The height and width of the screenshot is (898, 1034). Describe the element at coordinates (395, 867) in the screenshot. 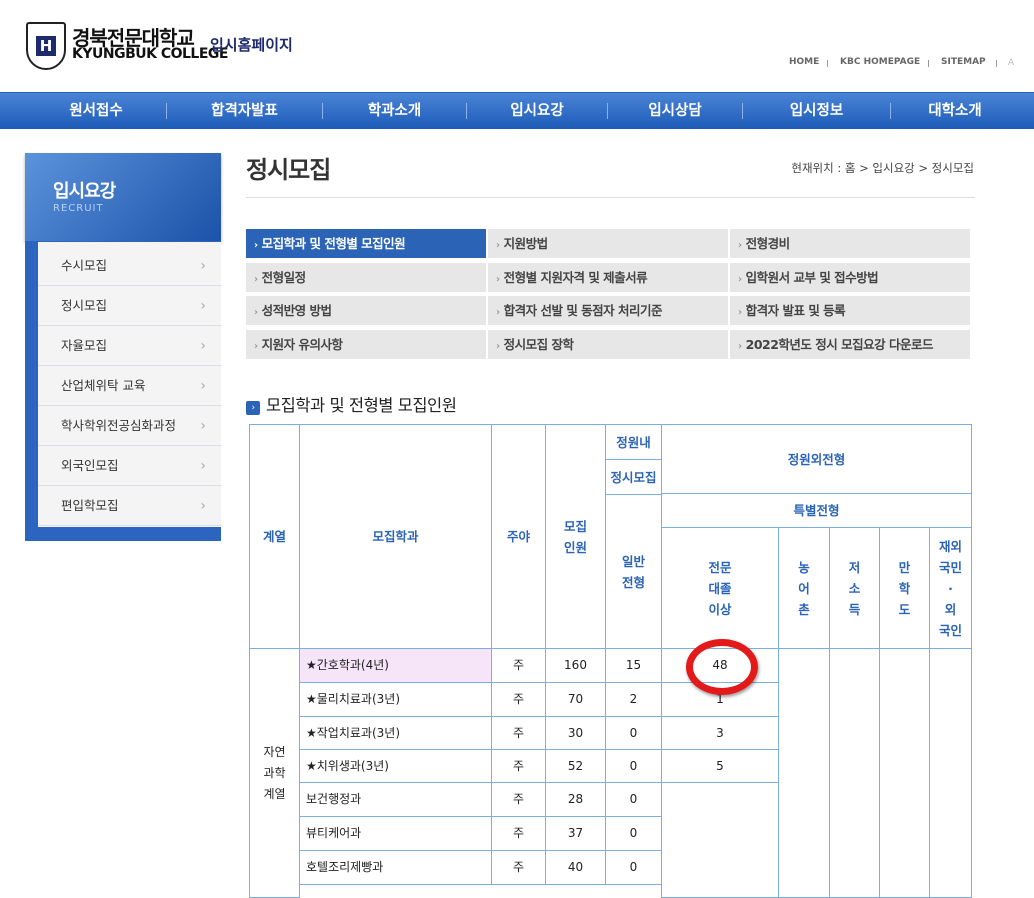

I see `table-row-dept: 호텔조리제빵과` at that location.